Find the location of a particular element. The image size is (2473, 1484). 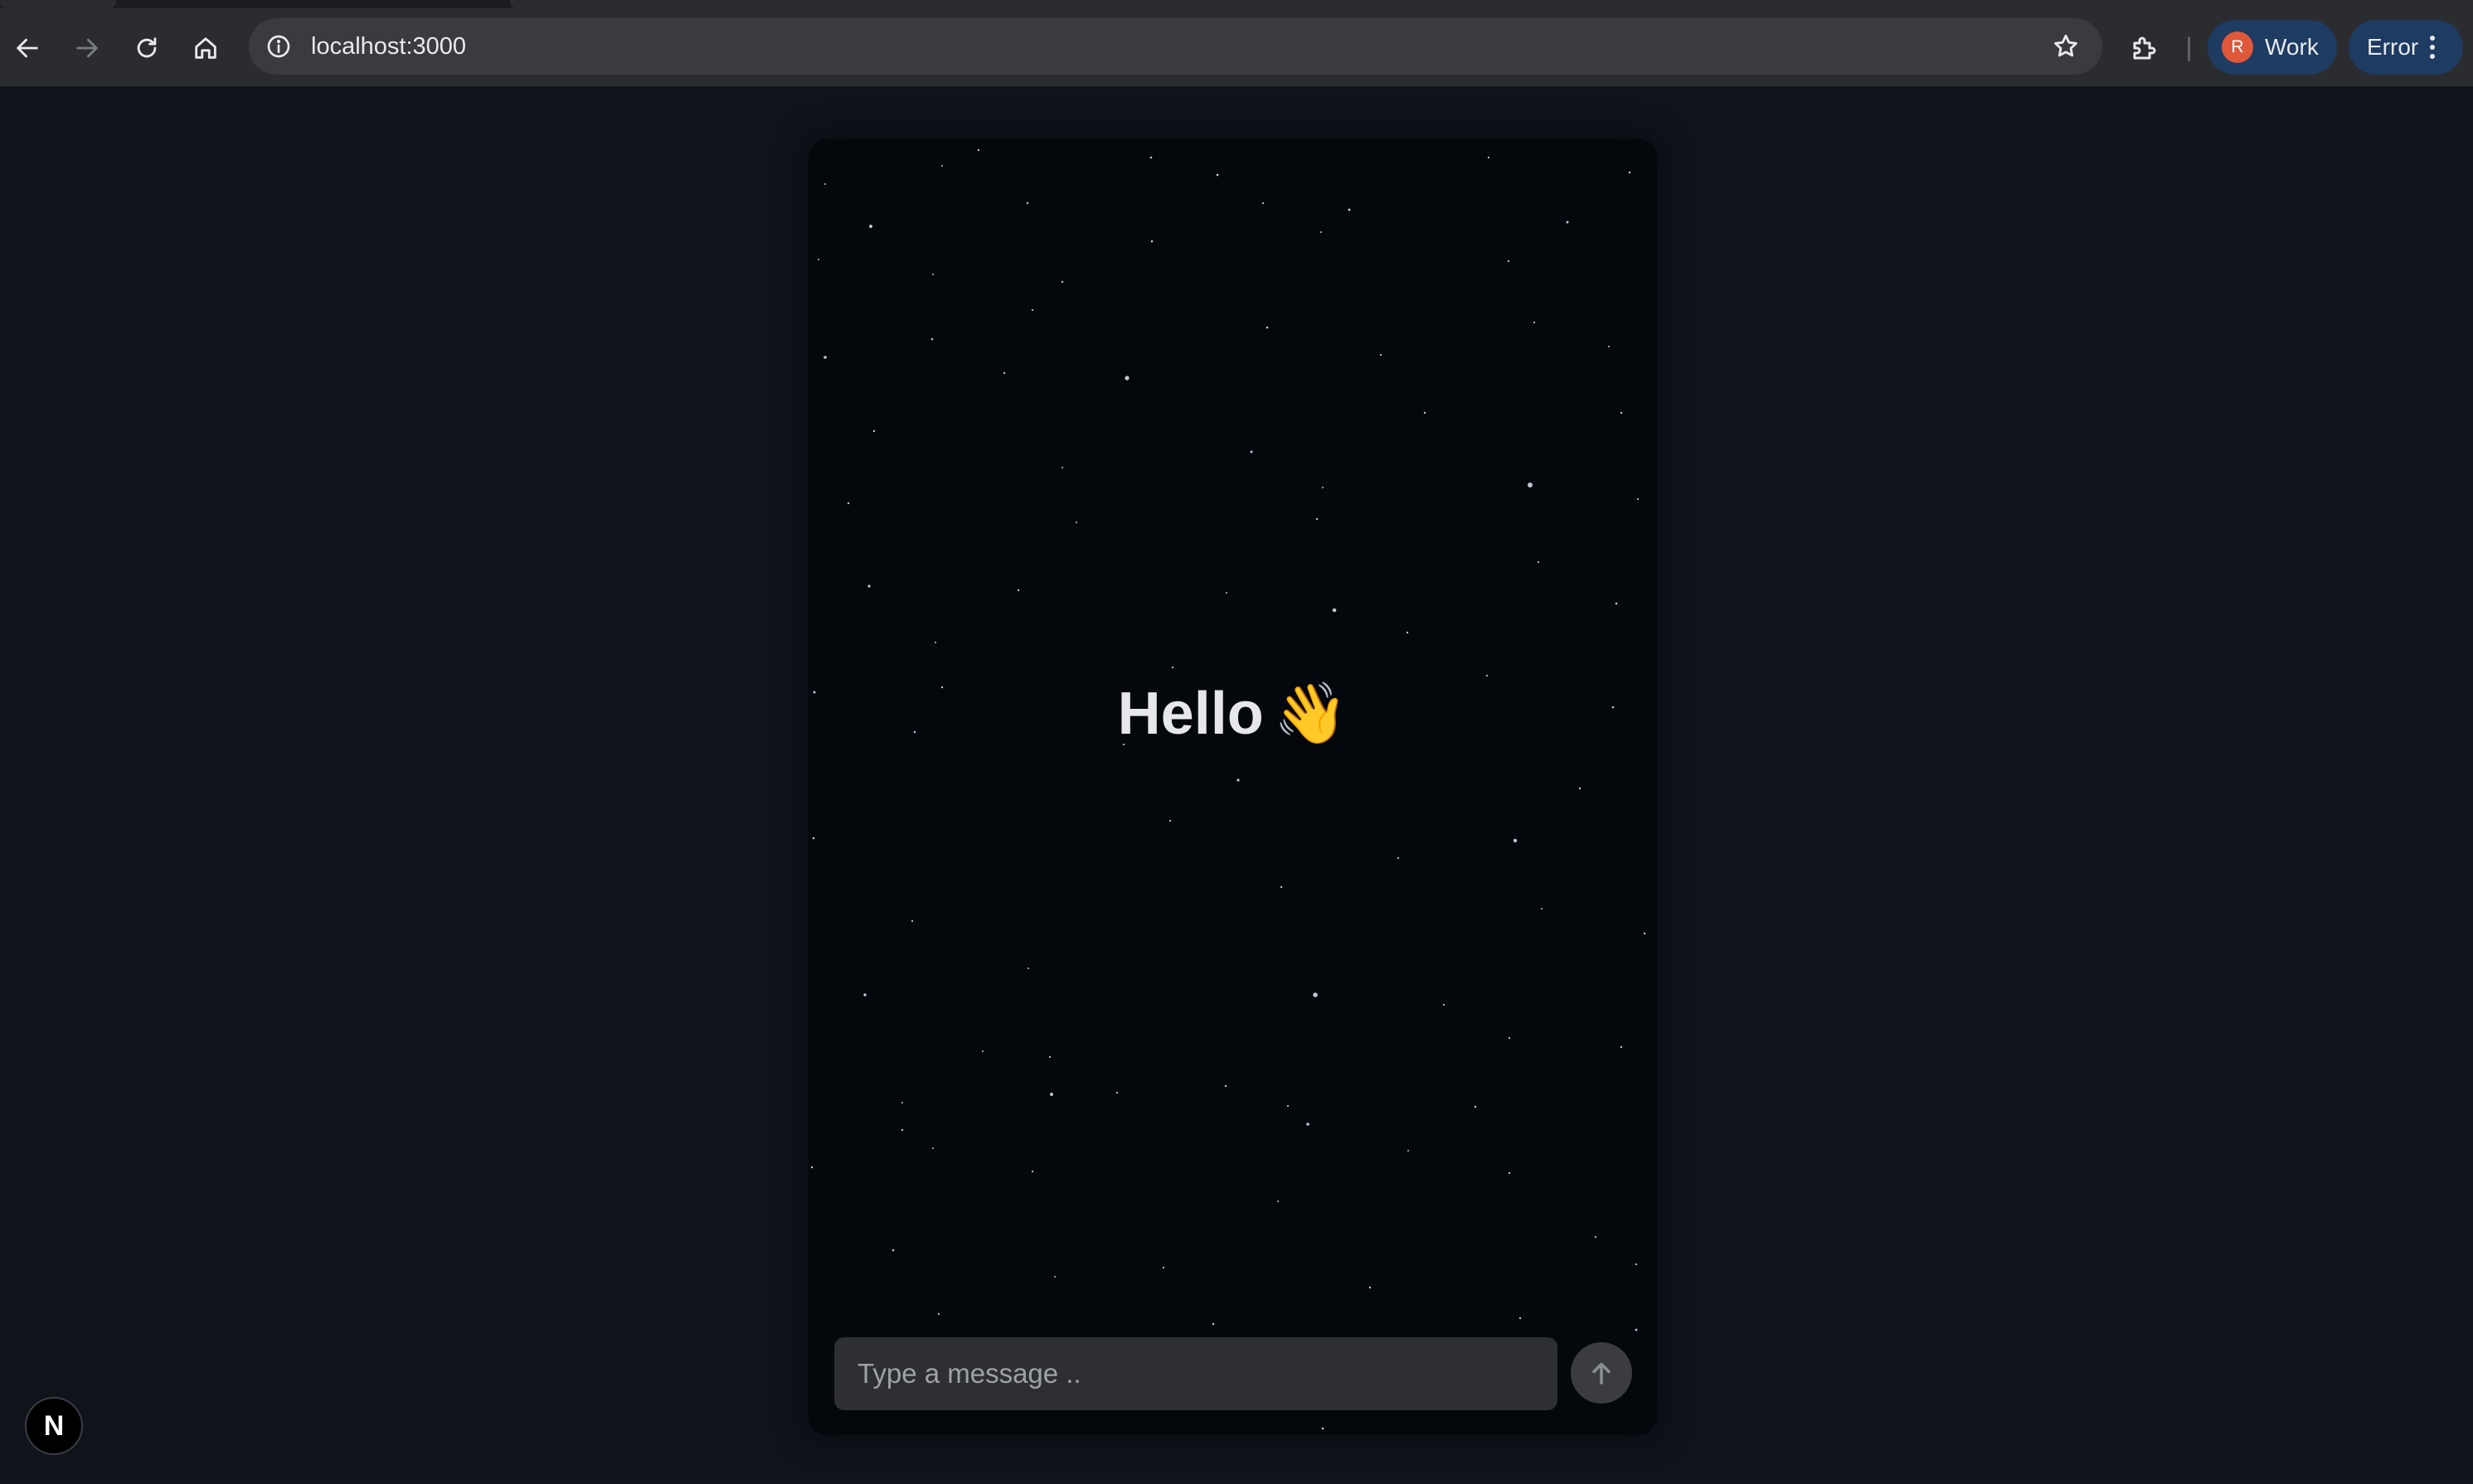

back-button is located at coordinates (27, 48).